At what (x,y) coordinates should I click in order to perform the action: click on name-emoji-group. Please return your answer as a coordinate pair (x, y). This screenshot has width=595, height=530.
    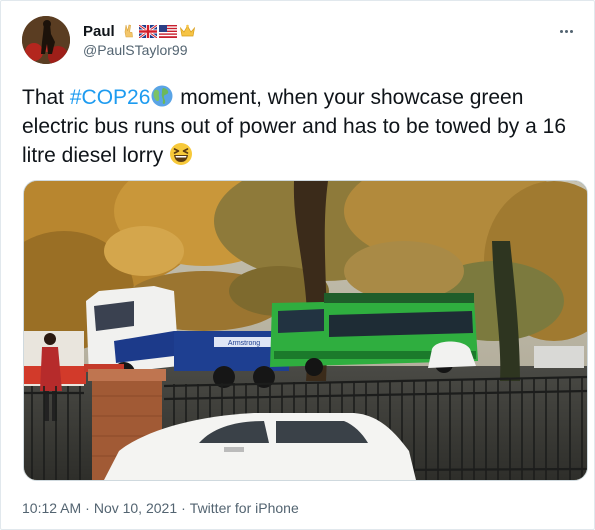
    Looking at the image, I should click on (158, 31).